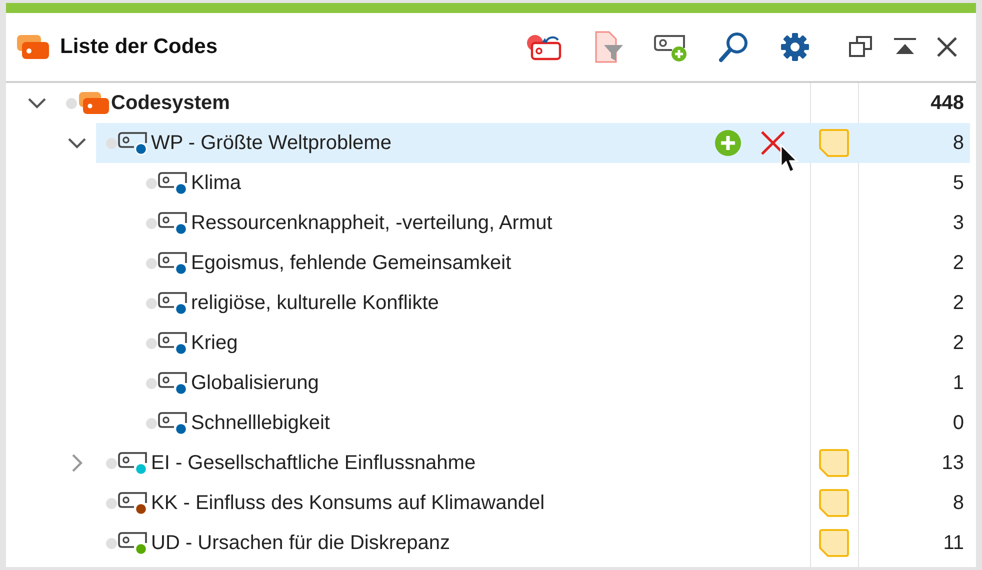 This screenshot has width=982, height=570. Describe the element at coordinates (214, 343) in the screenshot. I see `code-label: Krieg` at that location.